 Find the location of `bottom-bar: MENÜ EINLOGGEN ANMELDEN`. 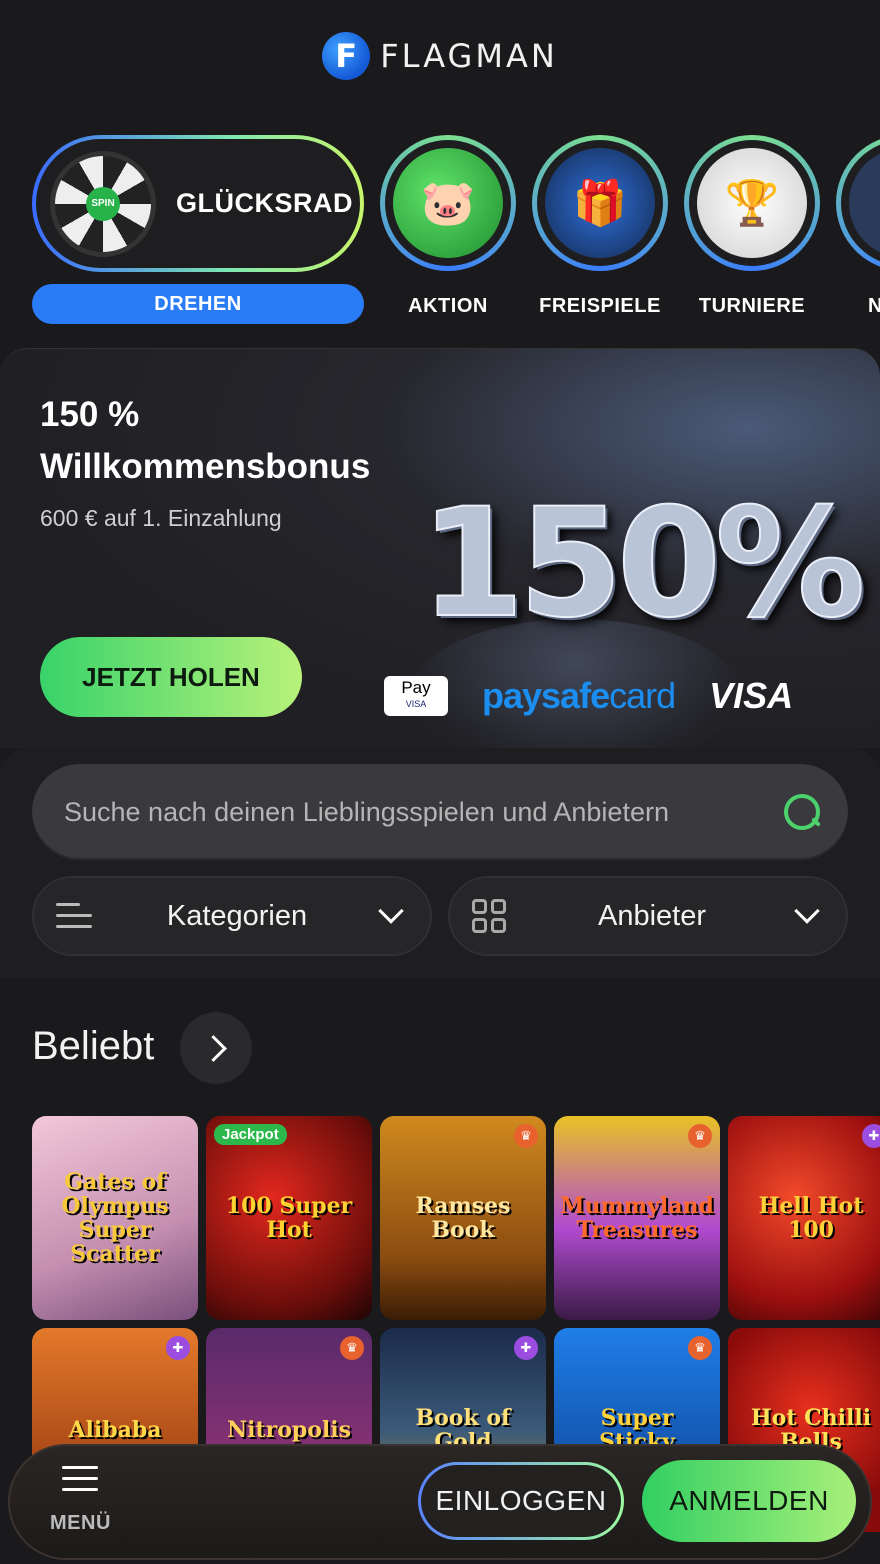

bottom-bar: MENÜ EINLOGGEN ANMELDEN is located at coordinates (440, 1502).